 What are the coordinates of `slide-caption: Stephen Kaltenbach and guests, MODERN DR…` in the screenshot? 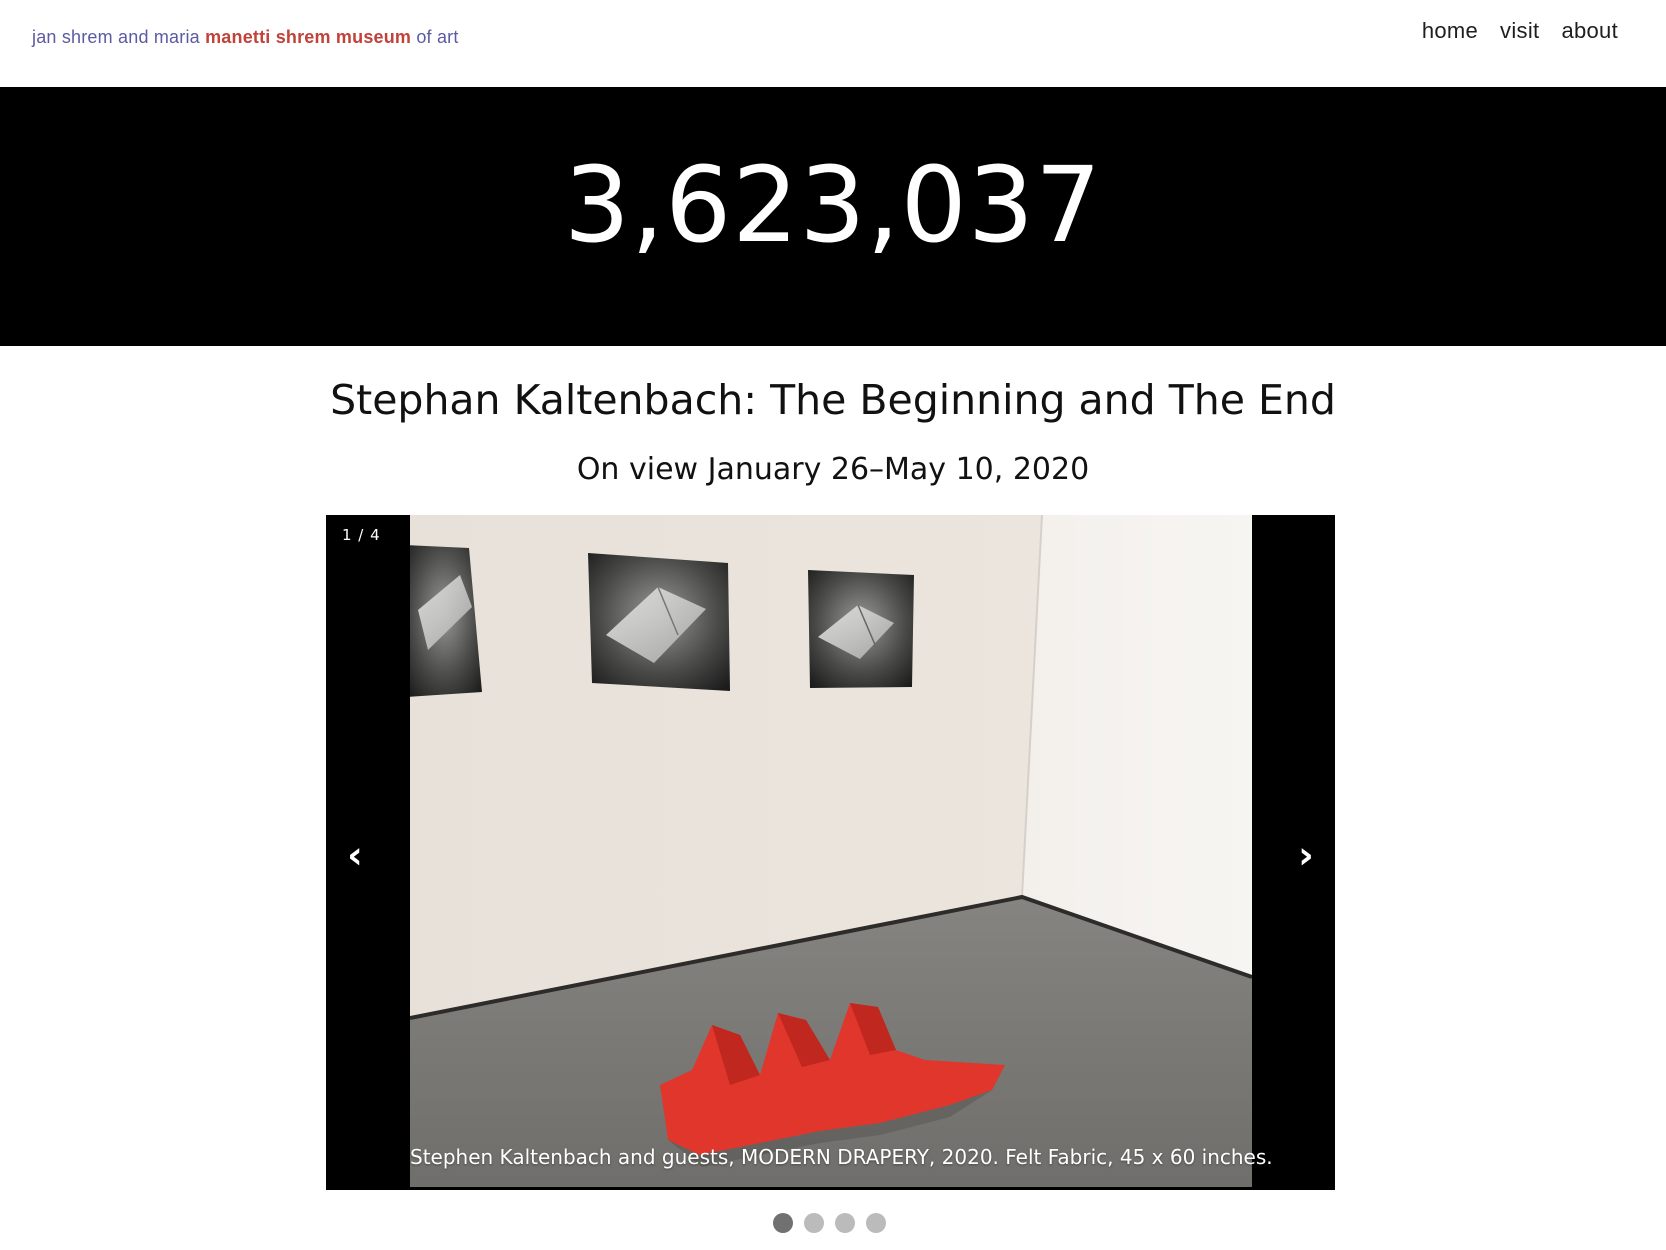 It's located at (841, 1157).